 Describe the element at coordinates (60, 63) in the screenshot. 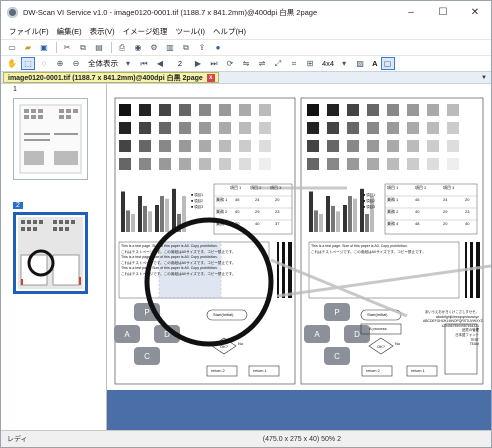

I see `zoom-in-icon: ⊕` at that location.